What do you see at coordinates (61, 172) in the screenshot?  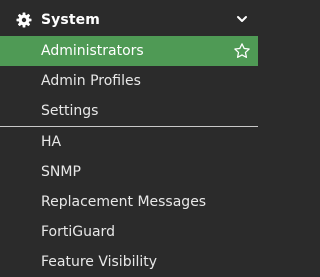 I see `nav-item-label: SNMP` at bounding box center [61, 172].